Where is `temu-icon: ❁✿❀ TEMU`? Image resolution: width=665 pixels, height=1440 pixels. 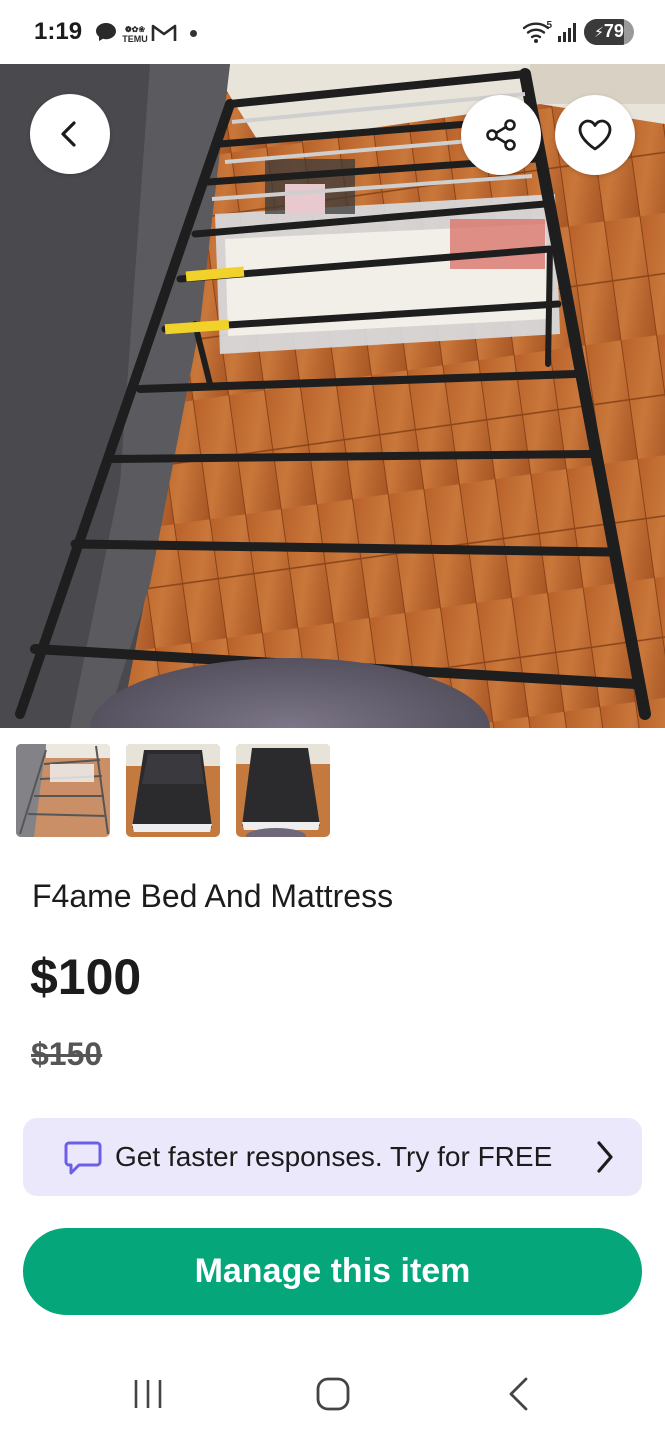
temu-icon: ❁✿❀ TEMU is located at coordinates (135, 36).